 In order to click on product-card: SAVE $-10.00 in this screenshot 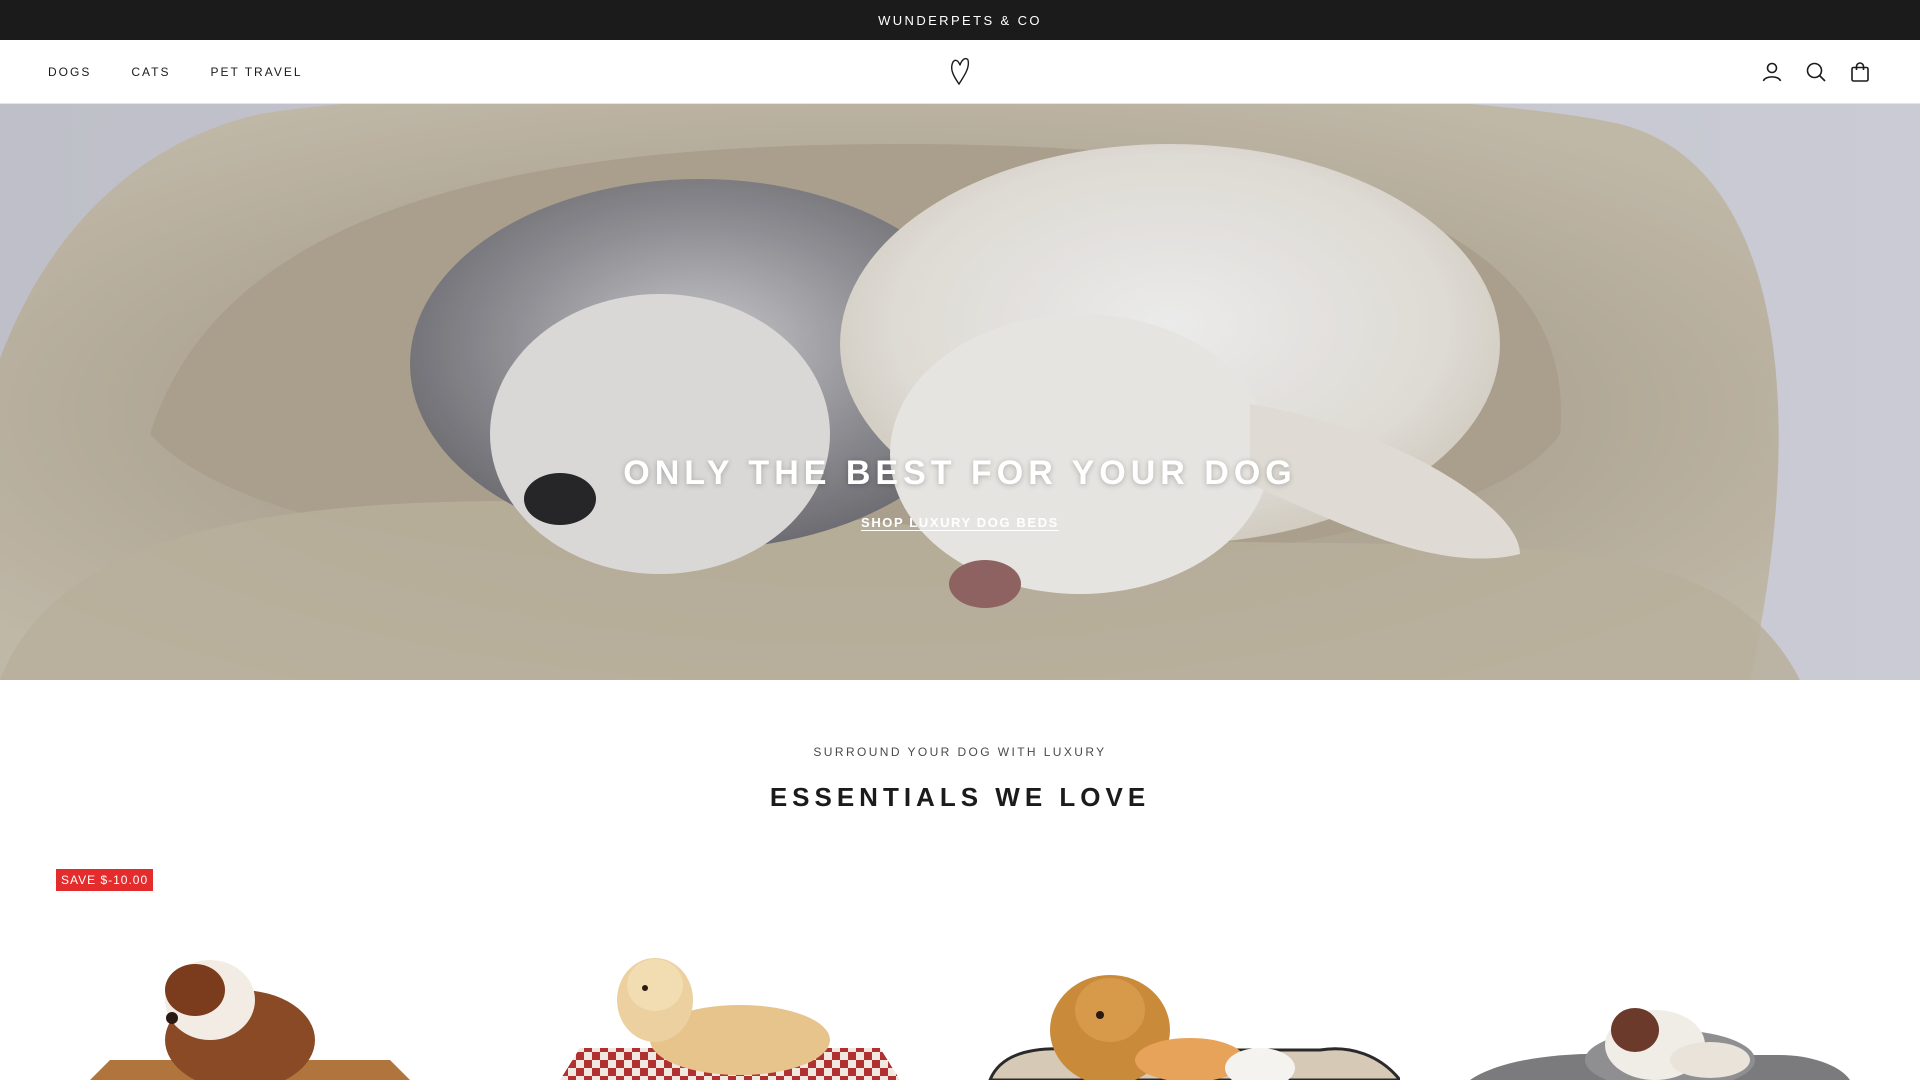, I will do `click(220, 970)`.